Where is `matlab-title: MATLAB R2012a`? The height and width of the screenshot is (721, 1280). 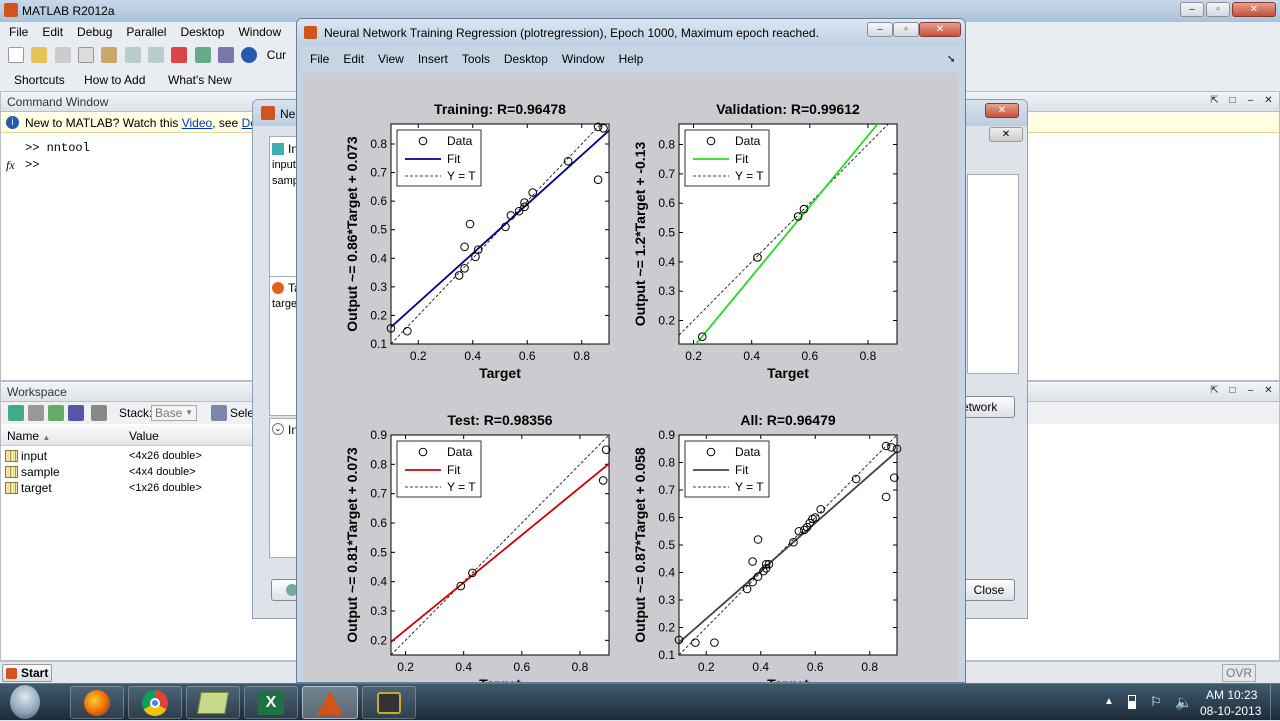 matlab-title: MATLAB R2012a is located at coordinates (68, 11).